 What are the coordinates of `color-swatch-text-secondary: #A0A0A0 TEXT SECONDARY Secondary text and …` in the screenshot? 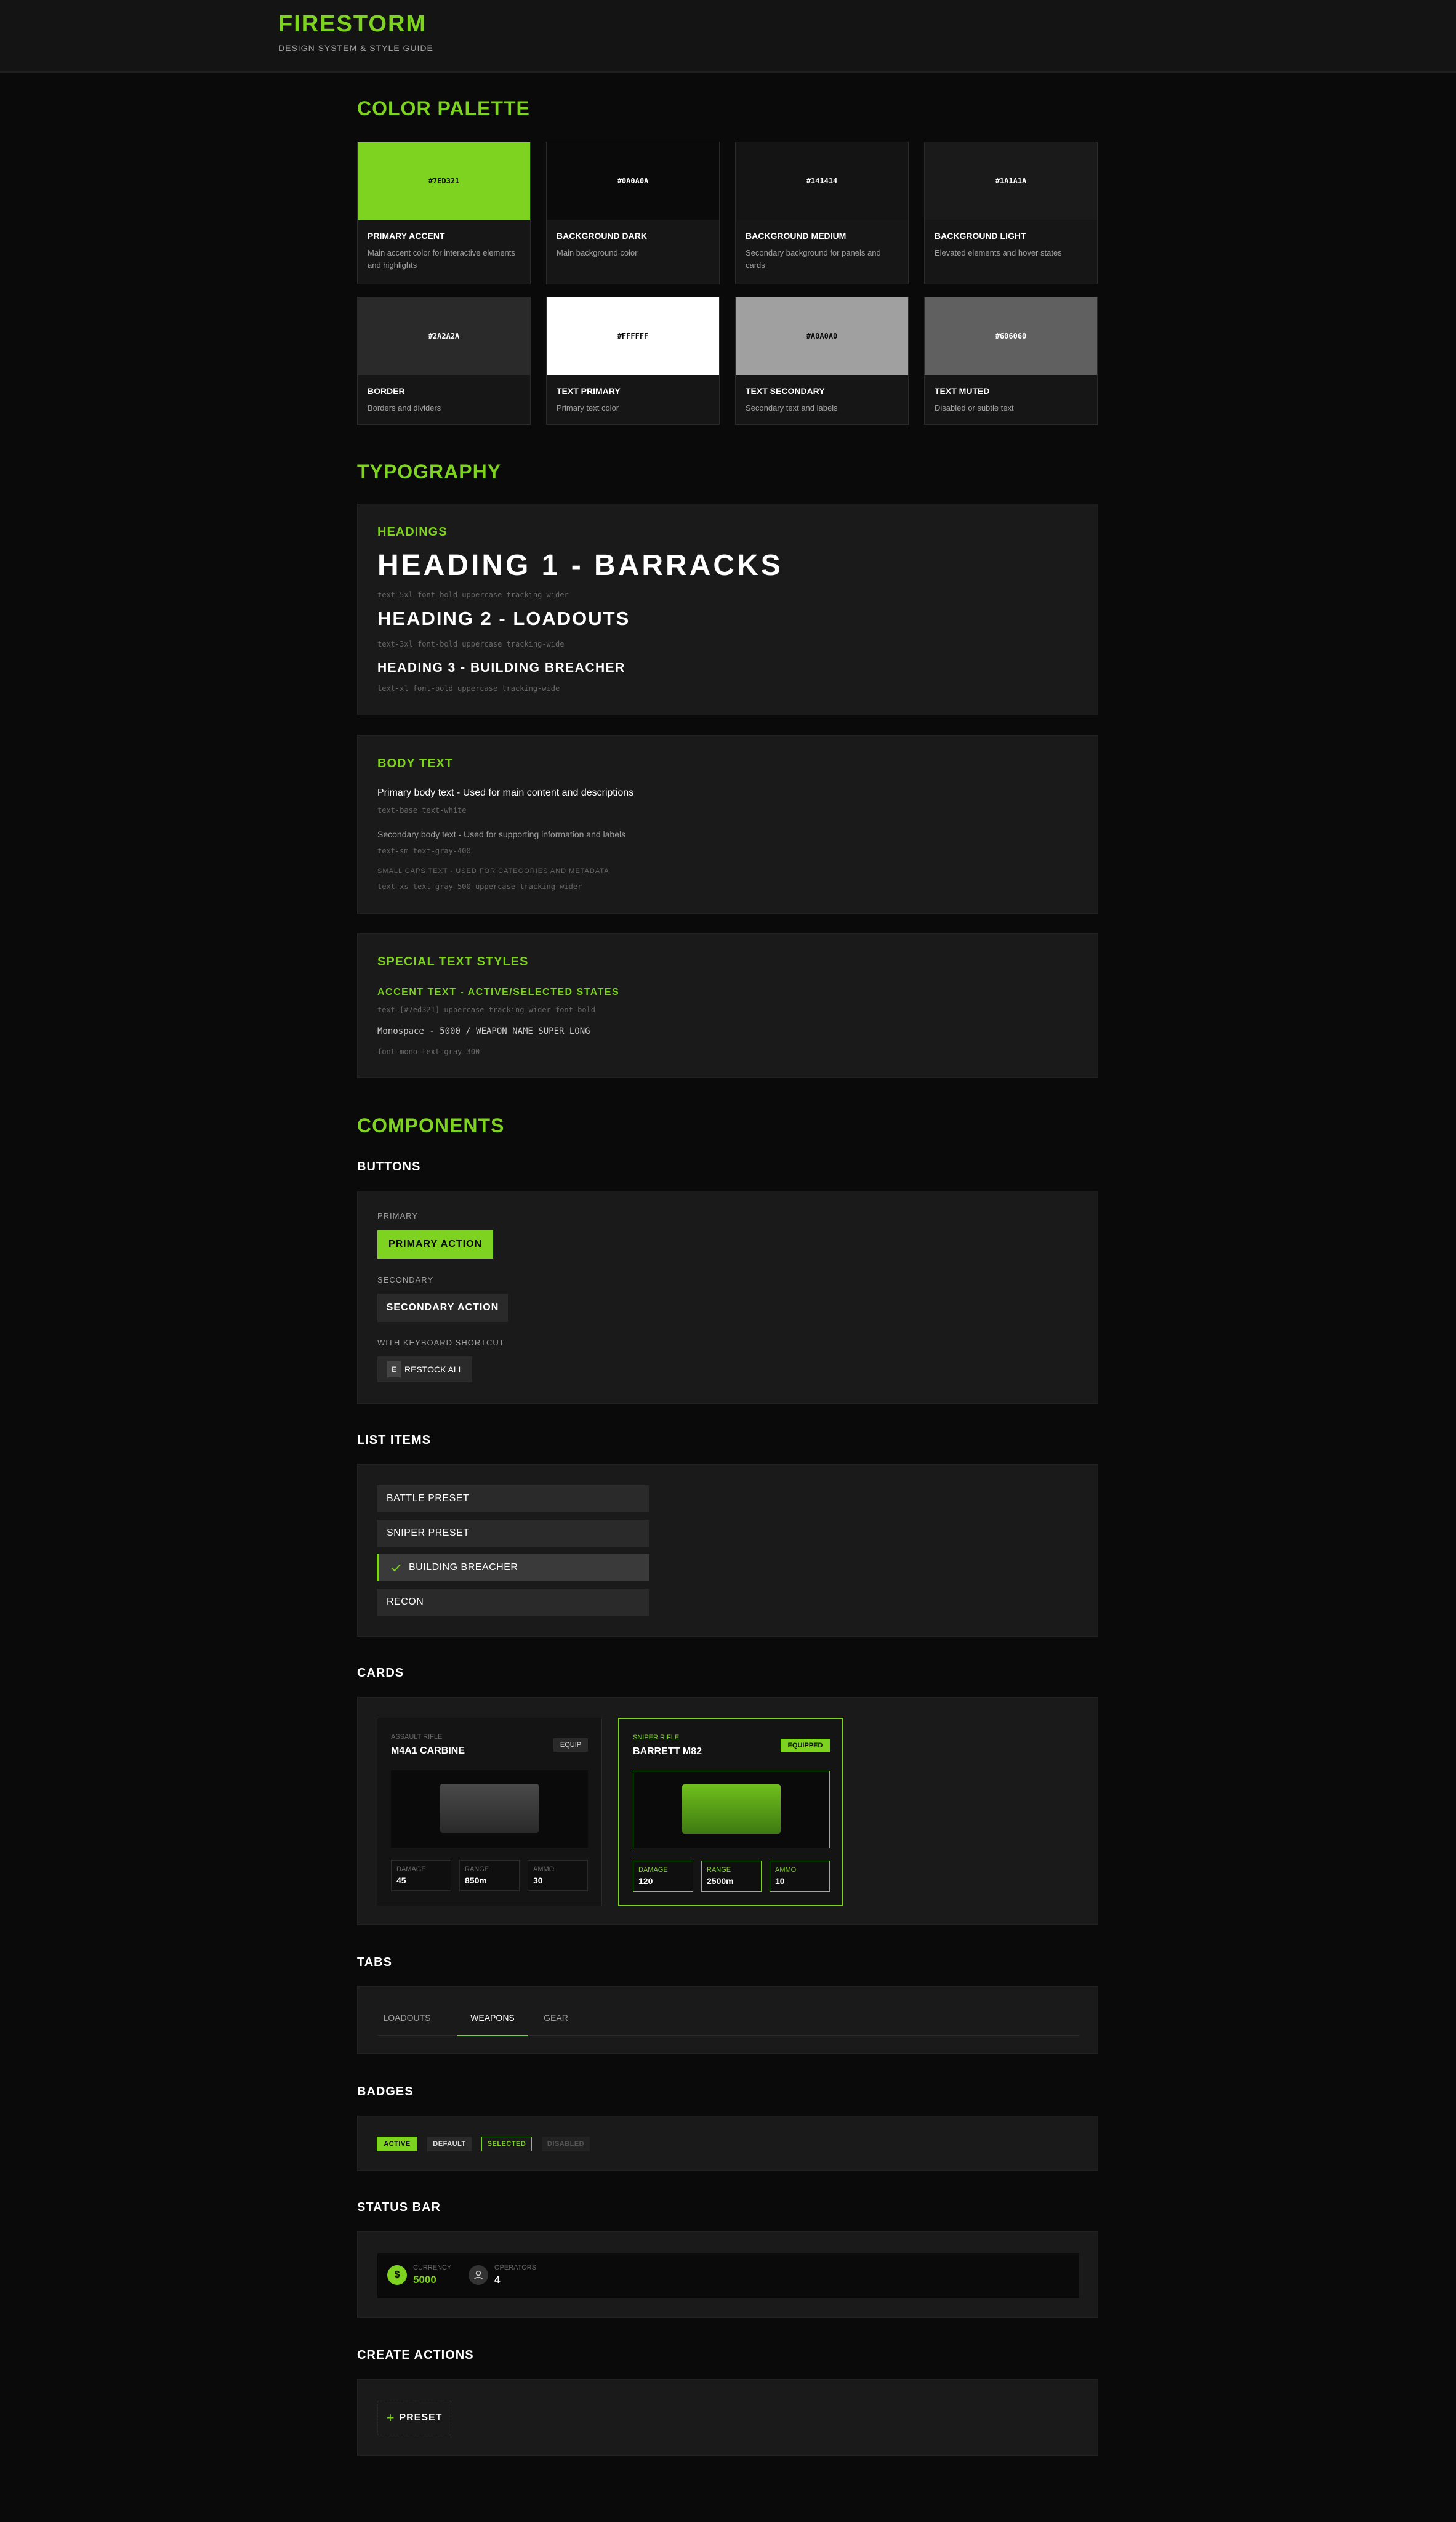 It's located at (822, 361).